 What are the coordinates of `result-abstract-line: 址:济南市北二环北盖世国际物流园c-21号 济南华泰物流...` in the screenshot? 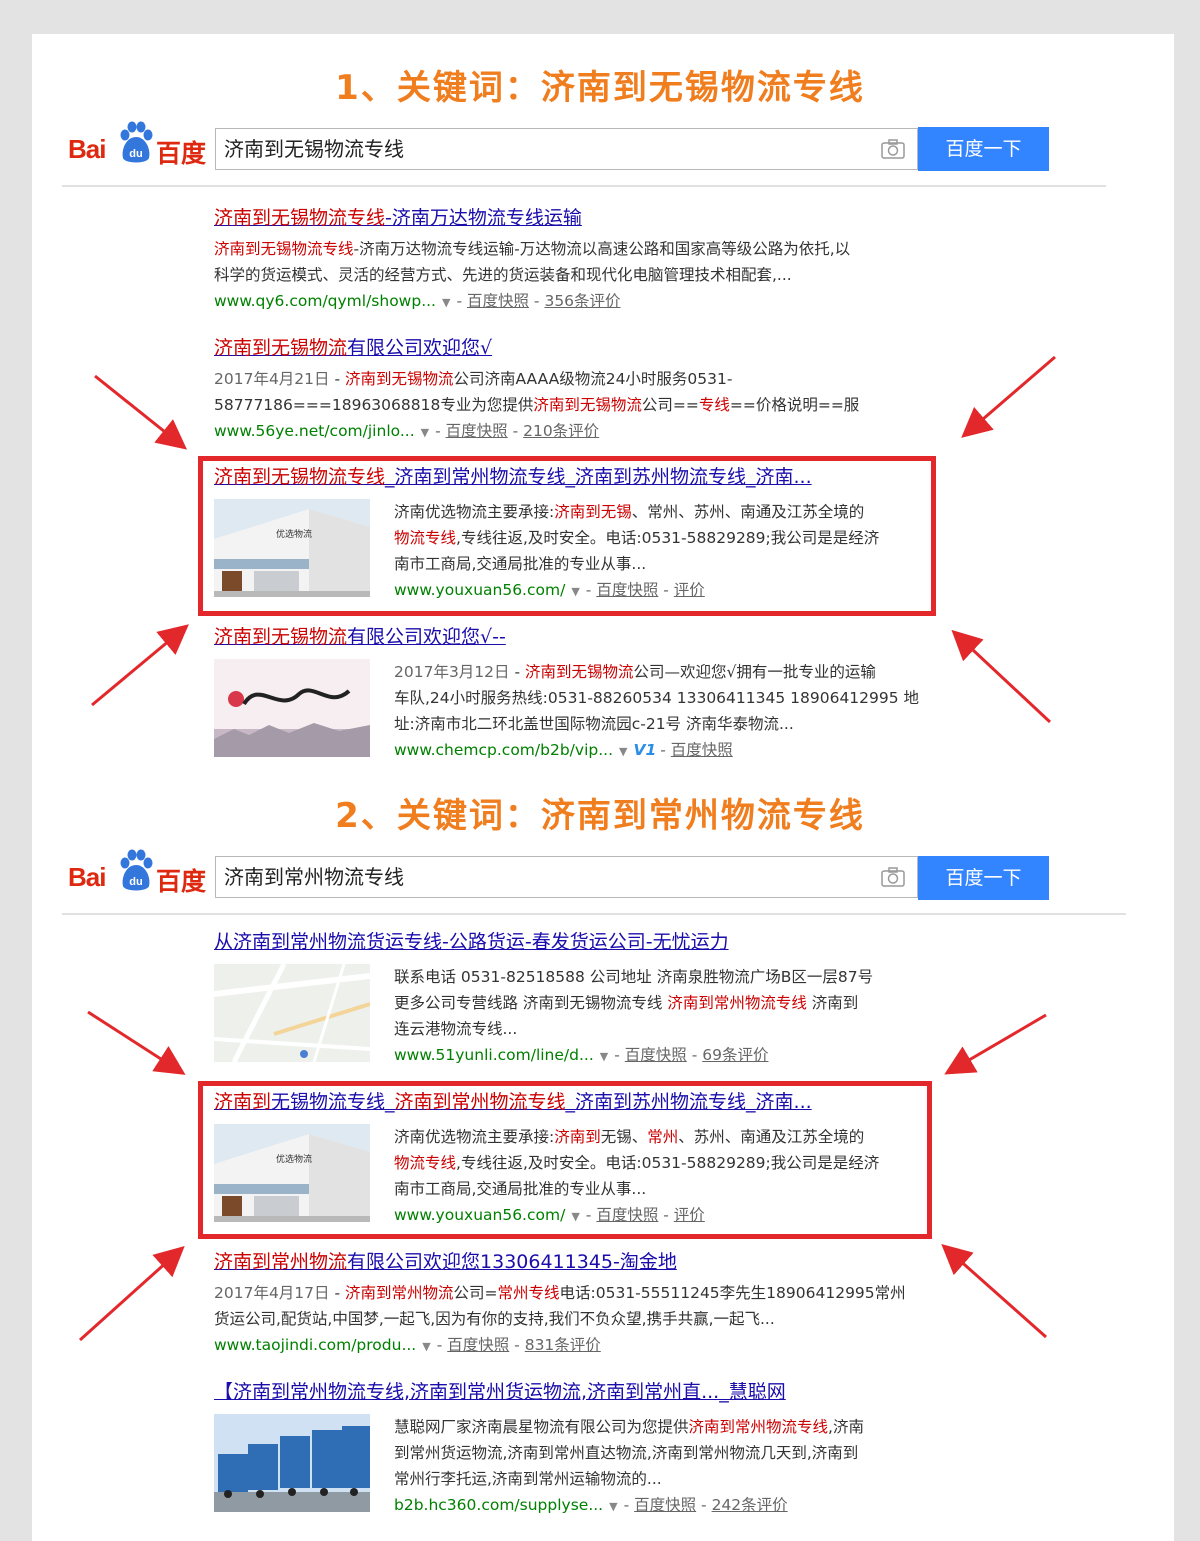 It's located at (656, 724).